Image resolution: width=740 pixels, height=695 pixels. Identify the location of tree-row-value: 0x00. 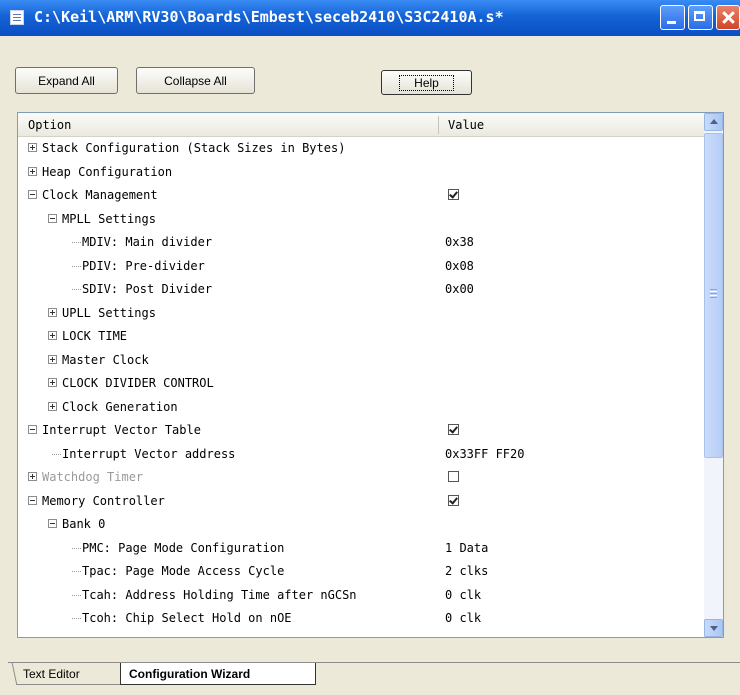
(459, 289).